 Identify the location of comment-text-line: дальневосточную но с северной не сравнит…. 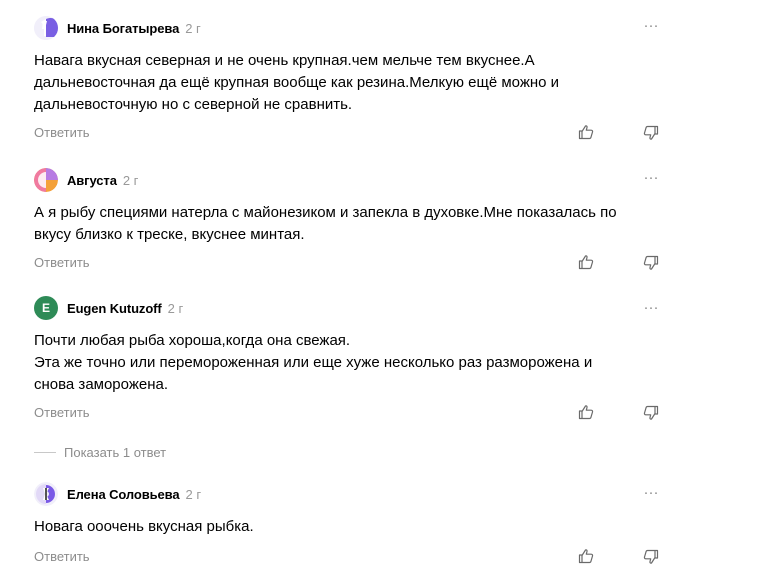
(193, 104).